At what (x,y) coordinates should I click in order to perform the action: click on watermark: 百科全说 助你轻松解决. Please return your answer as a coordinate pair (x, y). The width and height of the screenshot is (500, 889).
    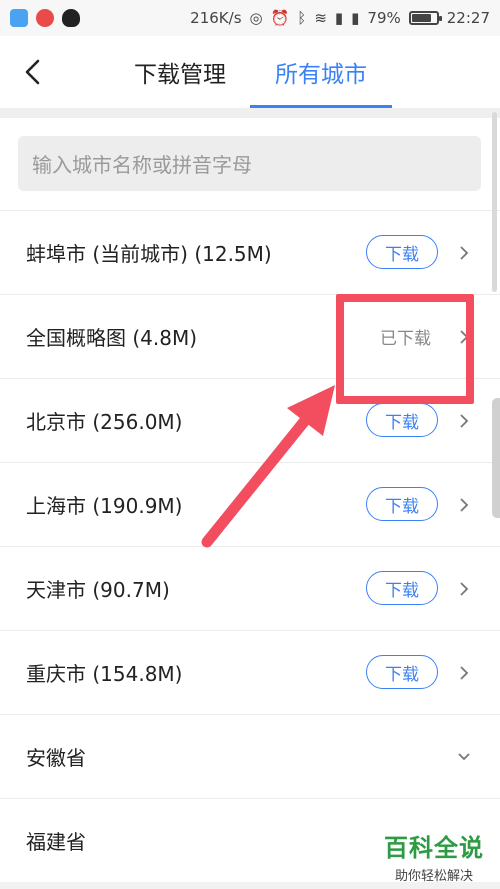
    Looking at the image, I should click on (434, 856).